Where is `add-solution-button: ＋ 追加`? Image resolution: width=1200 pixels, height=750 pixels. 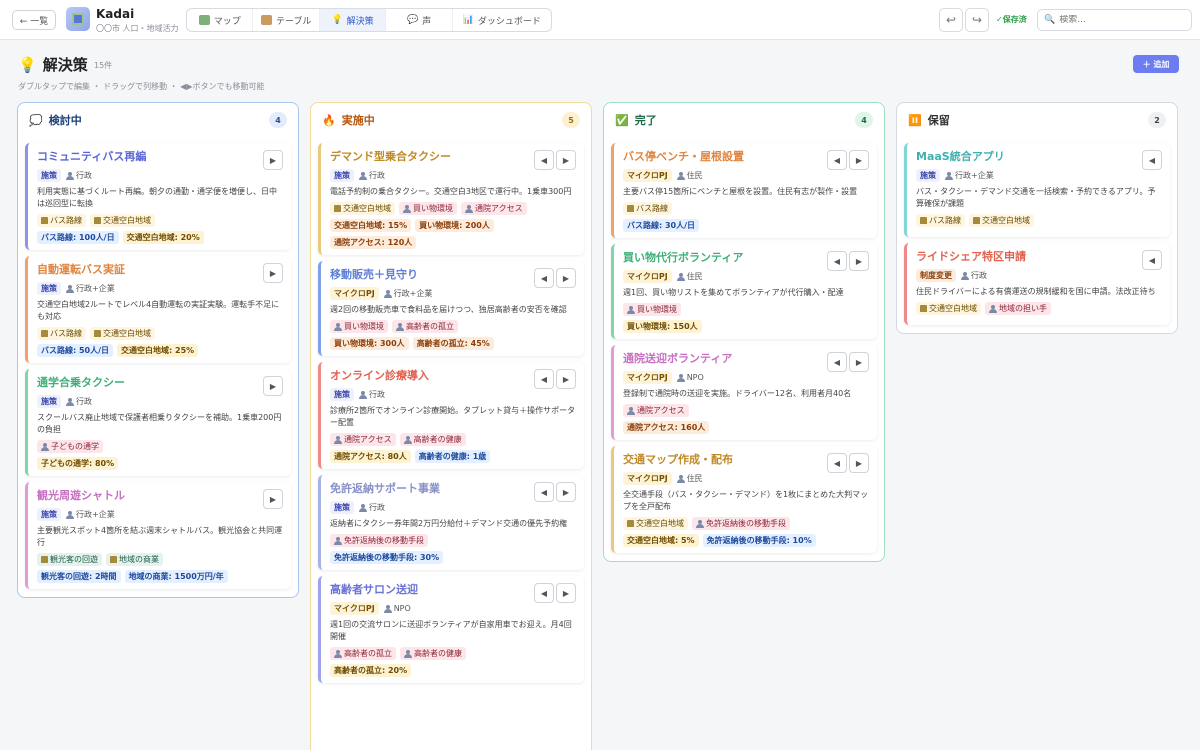 add-solution-button: ＋ 追加 is located at coordinates (1156, 64).